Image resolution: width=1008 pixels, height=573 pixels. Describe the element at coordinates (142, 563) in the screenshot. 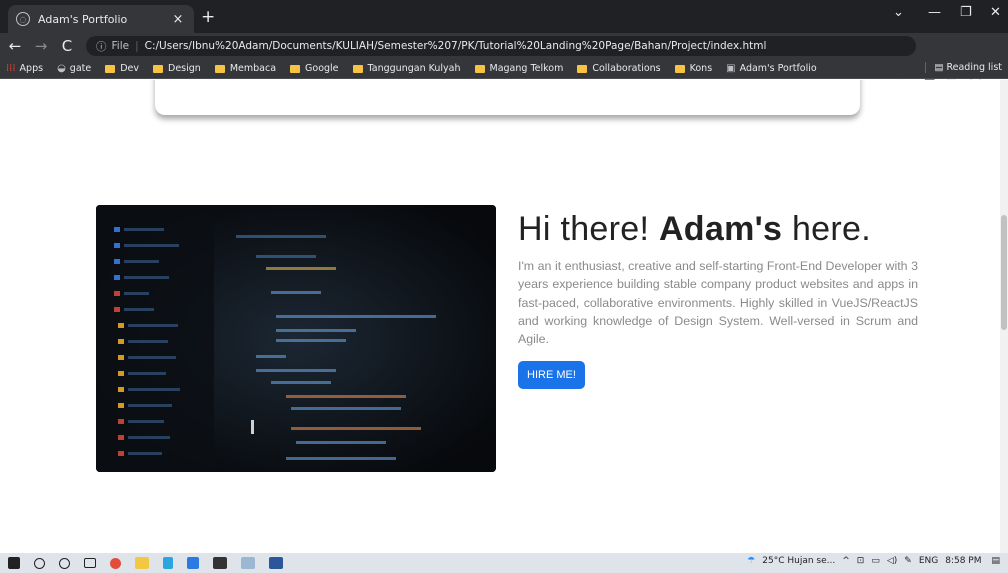

I see `file-explorer-icon` at that location.